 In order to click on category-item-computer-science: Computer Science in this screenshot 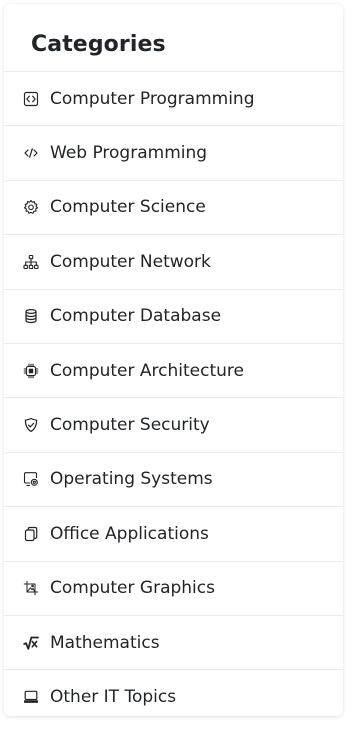, I will do `click(173, 208)`.